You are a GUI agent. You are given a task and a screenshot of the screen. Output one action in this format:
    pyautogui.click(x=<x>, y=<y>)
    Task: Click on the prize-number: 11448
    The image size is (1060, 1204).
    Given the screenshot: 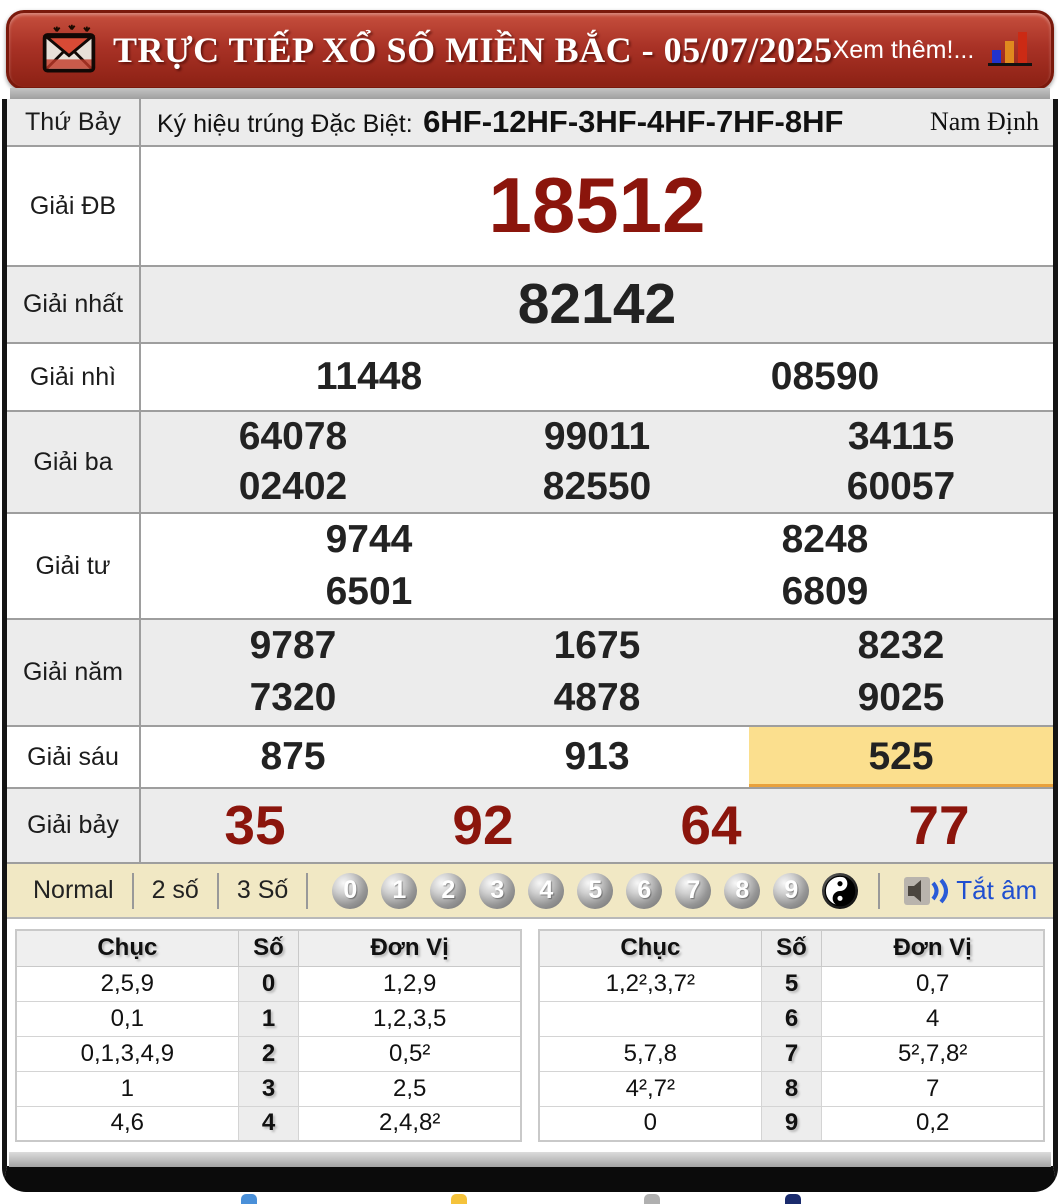 What is the action you would take?
    pyautogui.click(x=369, y=376)
    